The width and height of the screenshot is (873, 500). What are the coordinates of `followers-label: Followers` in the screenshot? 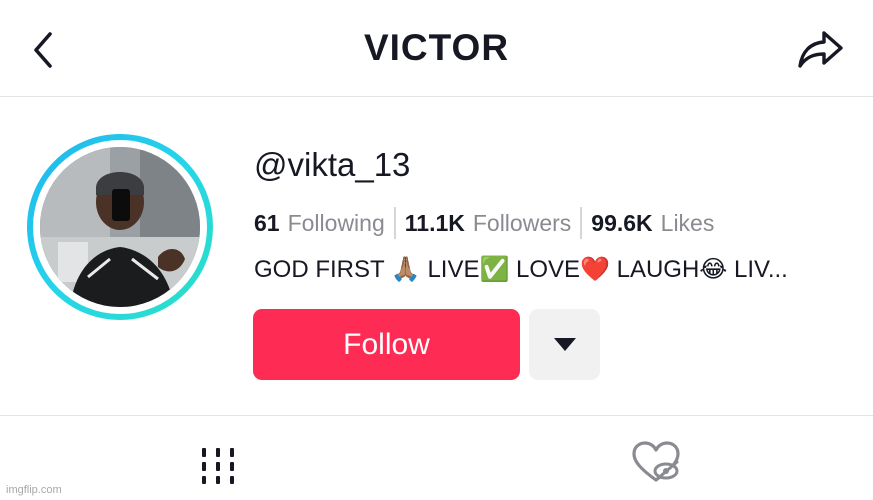 It's located at (522, 222).